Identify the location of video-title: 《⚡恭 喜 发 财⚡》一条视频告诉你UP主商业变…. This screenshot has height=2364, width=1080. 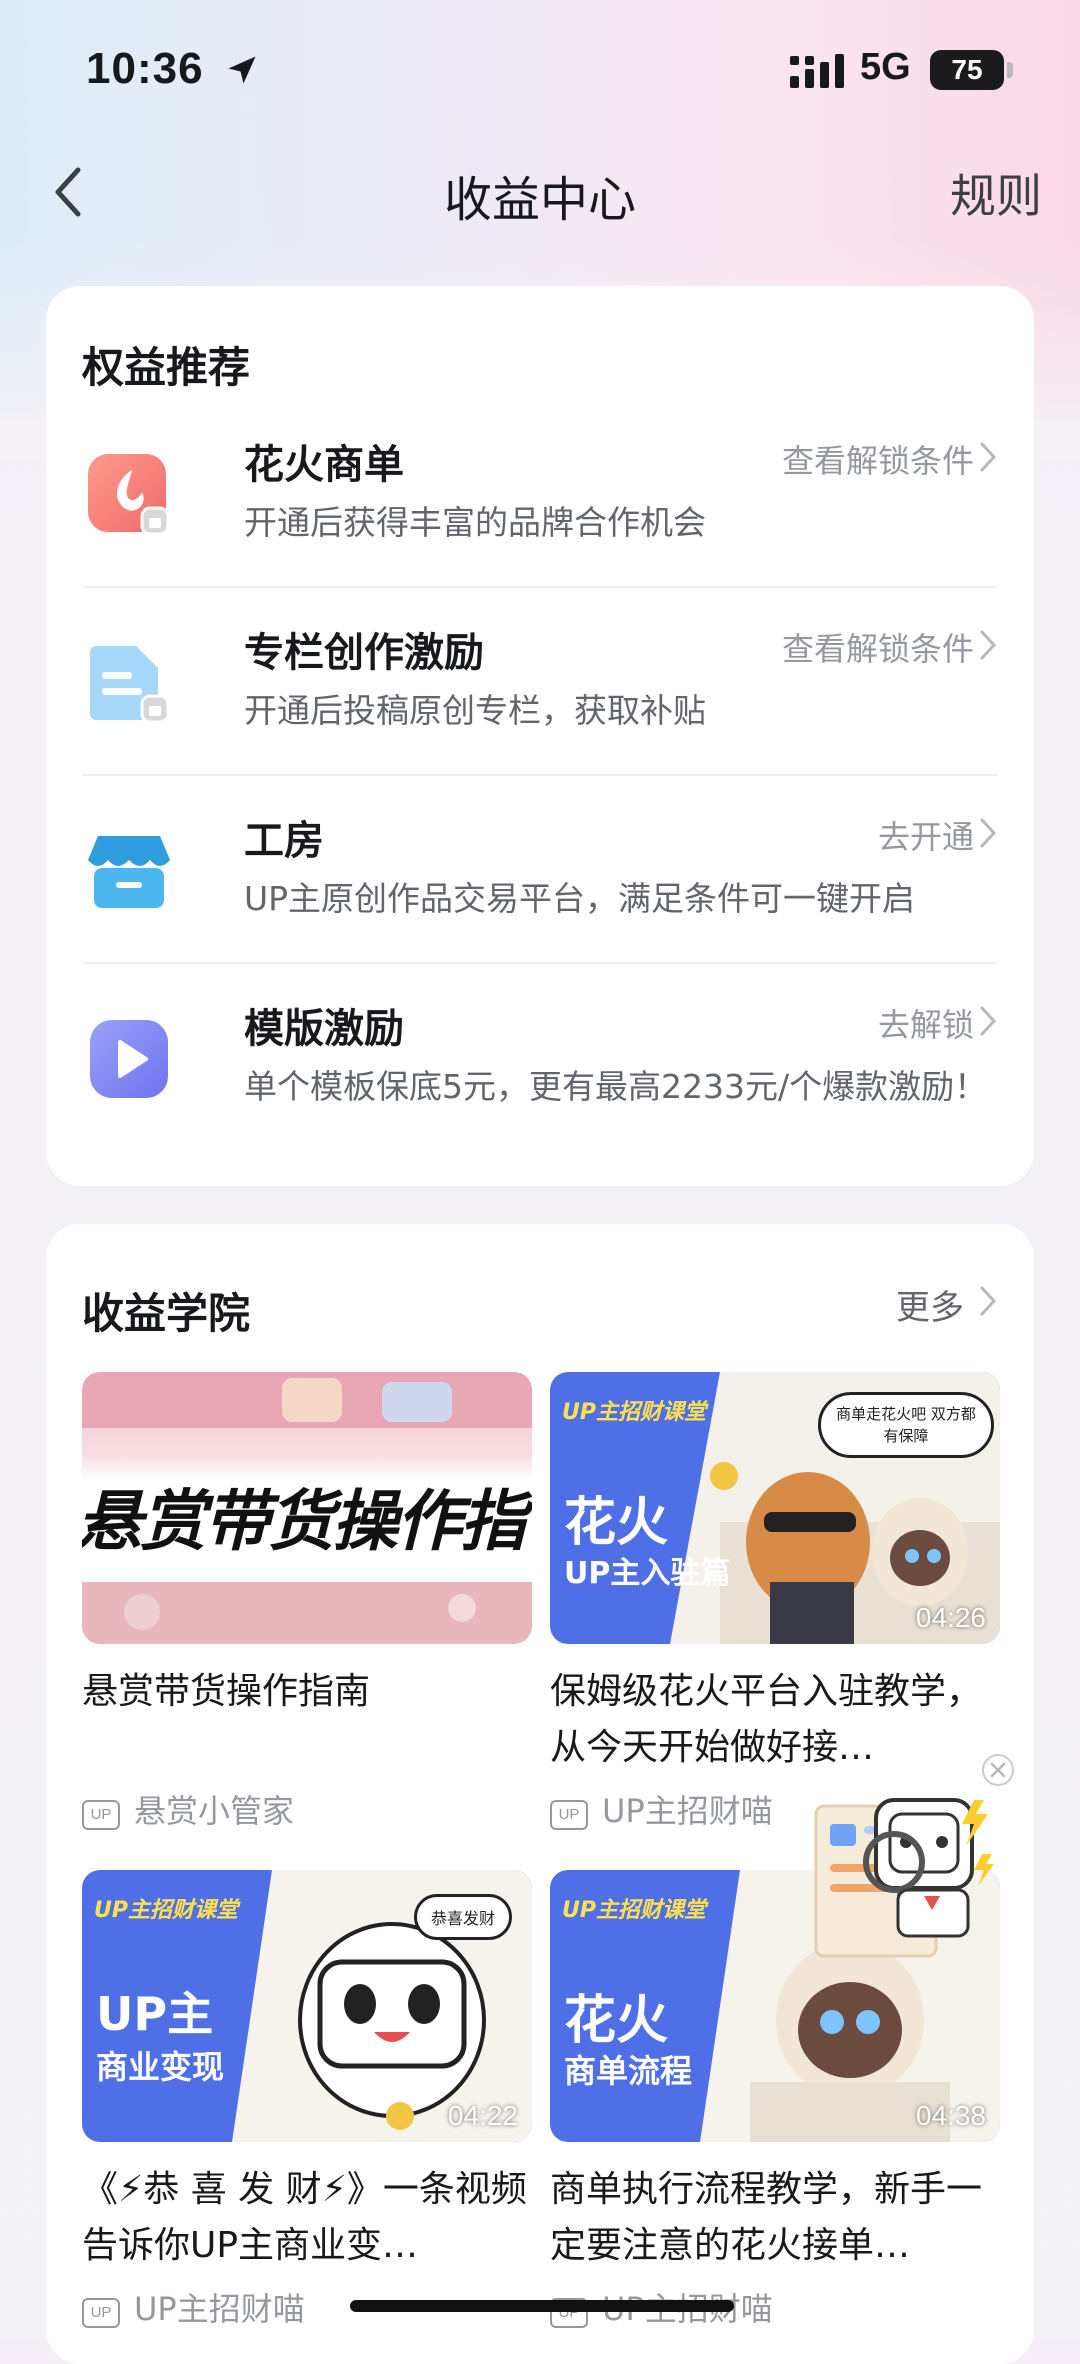
(307, 2218).